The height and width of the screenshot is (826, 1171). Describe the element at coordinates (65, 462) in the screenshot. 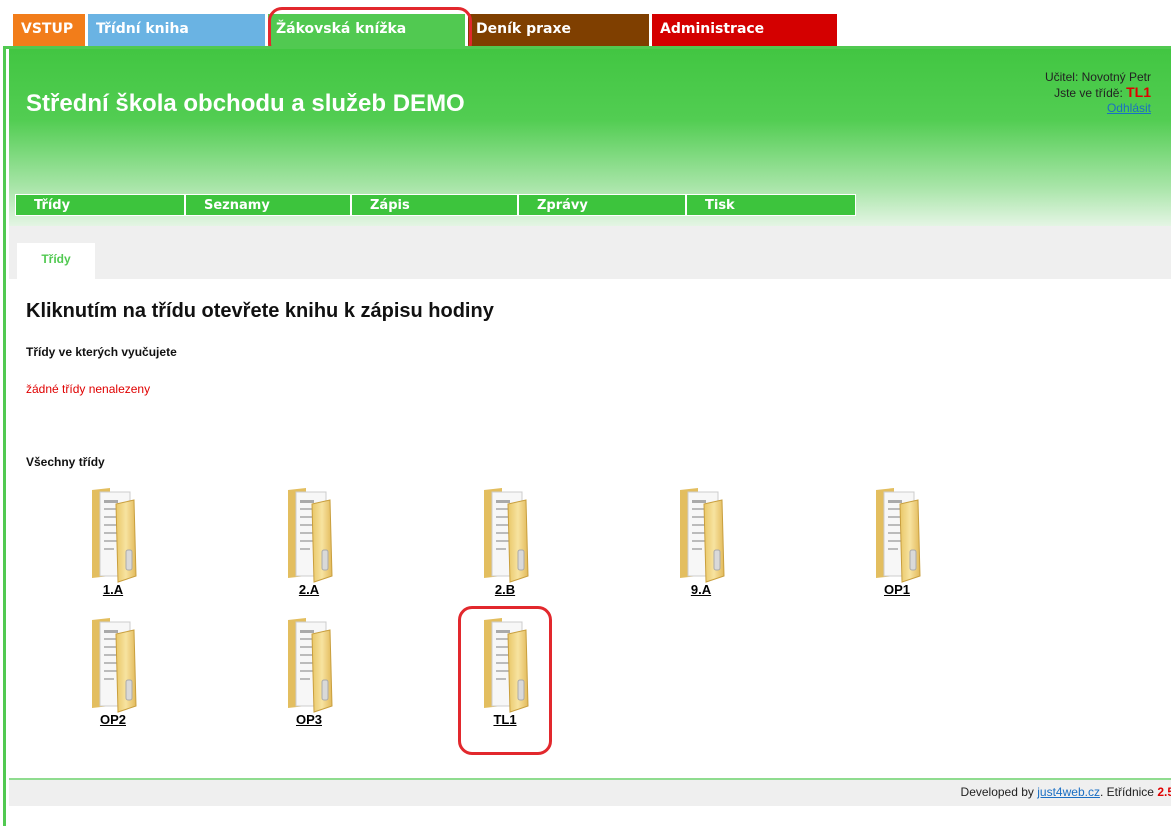

I see `all-classes-heading: Všechny třídy` at that location.